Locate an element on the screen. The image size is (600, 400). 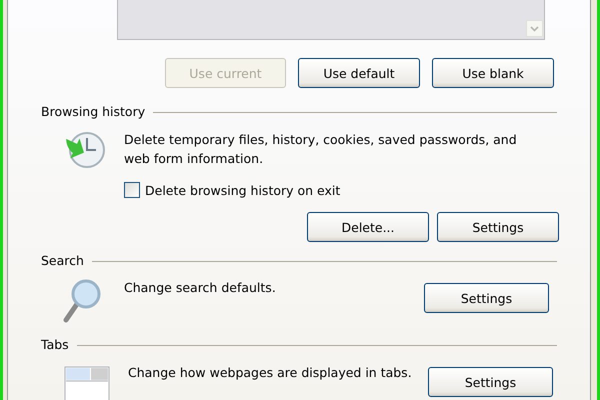
checkbox-label: Delete browsing history on exit is located at coordinates (242, 190).